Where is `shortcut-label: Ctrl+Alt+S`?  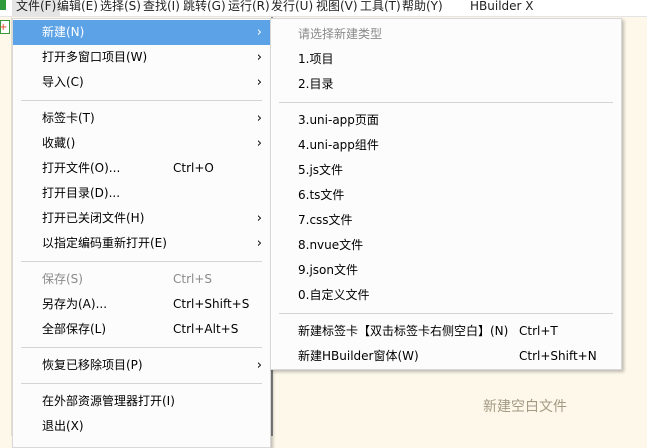 shortcut-label: Ctrl+Alt+S is located at coordinates (206, 329).